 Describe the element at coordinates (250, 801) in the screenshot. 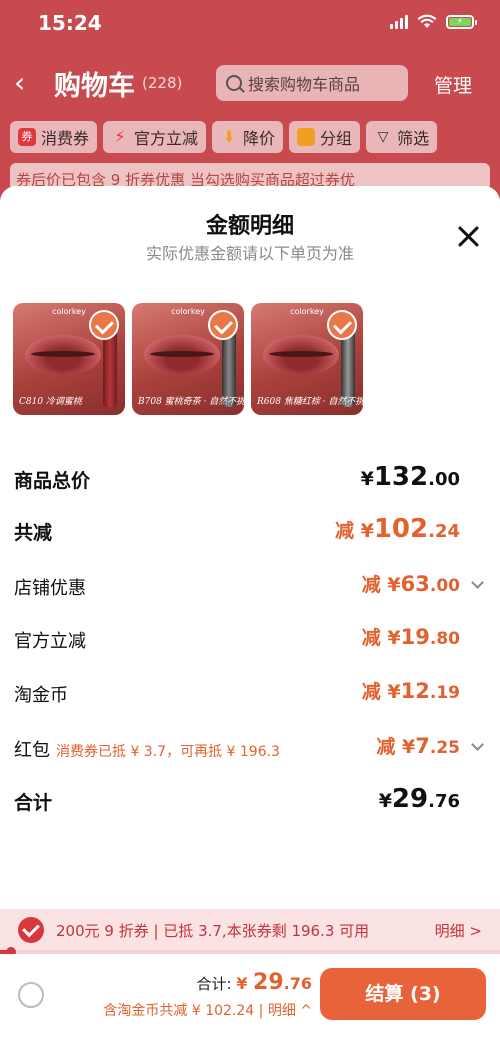

I see `row-sum: 合计 ¥29.76` at that location.